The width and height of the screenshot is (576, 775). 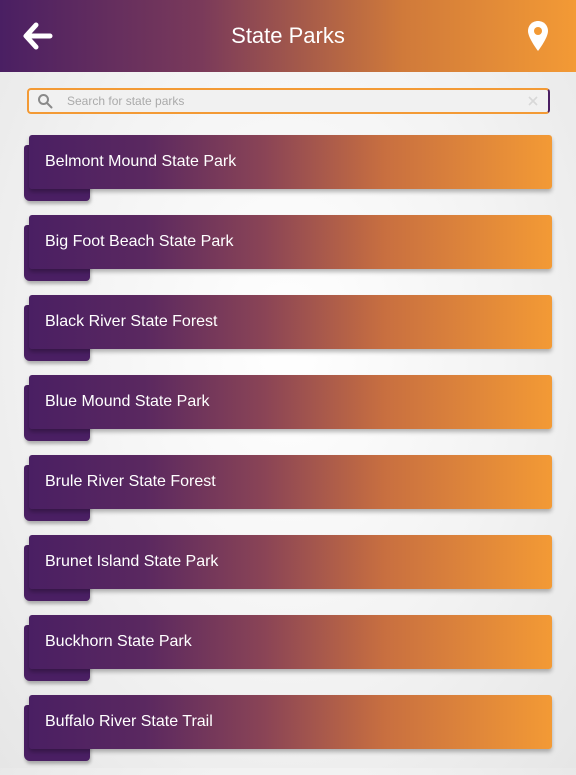 I want to click on list-item-park: Belmont Mound State Park, so click(x=288, y=175).